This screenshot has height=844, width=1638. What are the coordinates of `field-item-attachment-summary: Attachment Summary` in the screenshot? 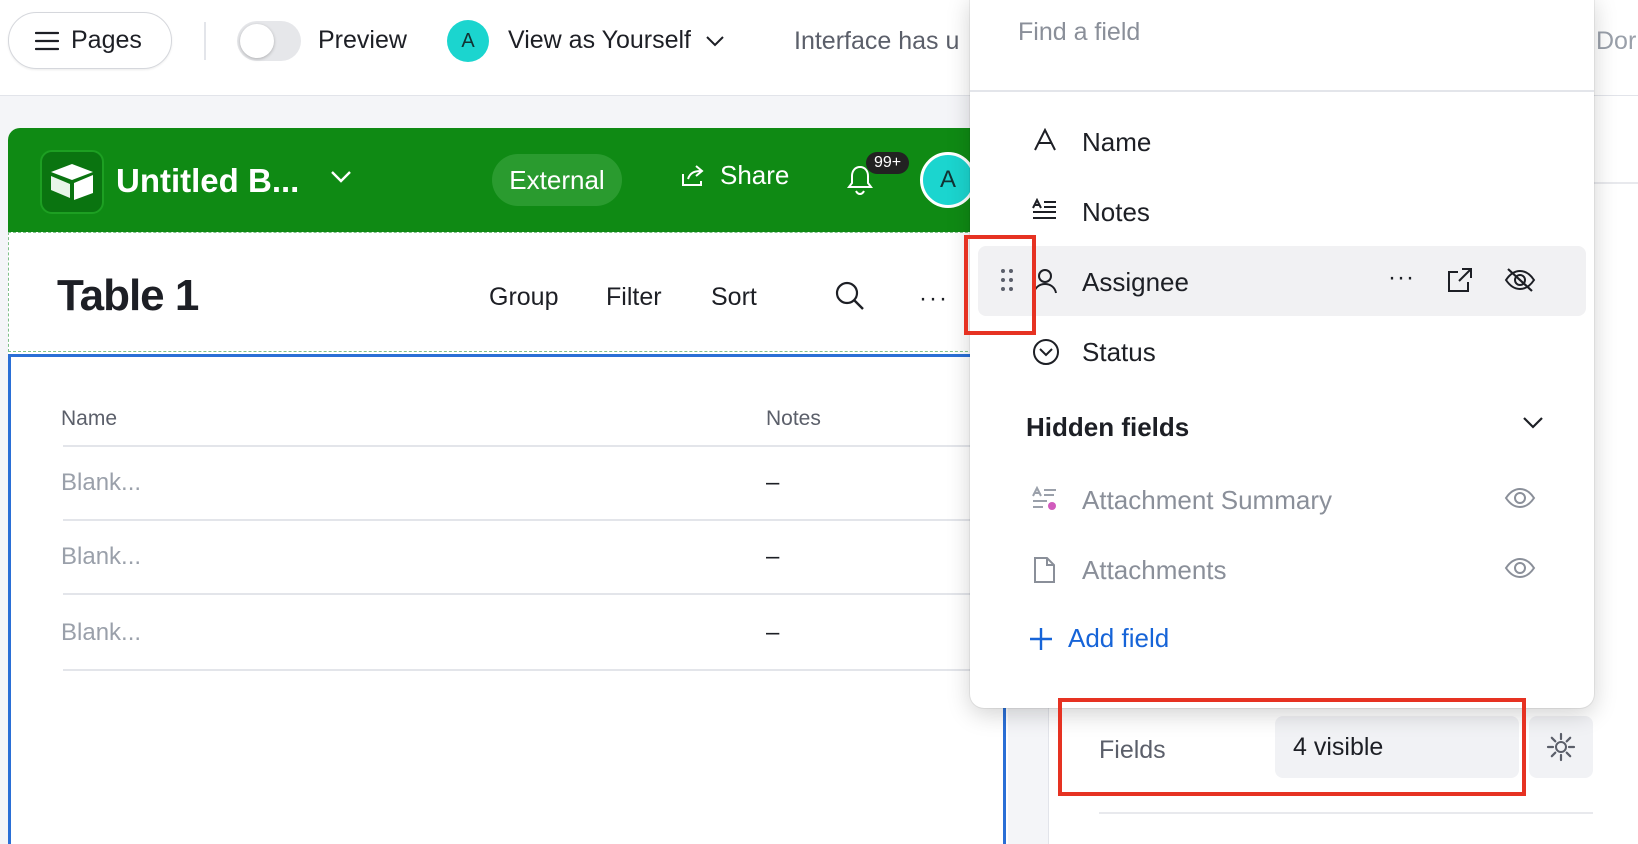 It's located at (1282, 499).